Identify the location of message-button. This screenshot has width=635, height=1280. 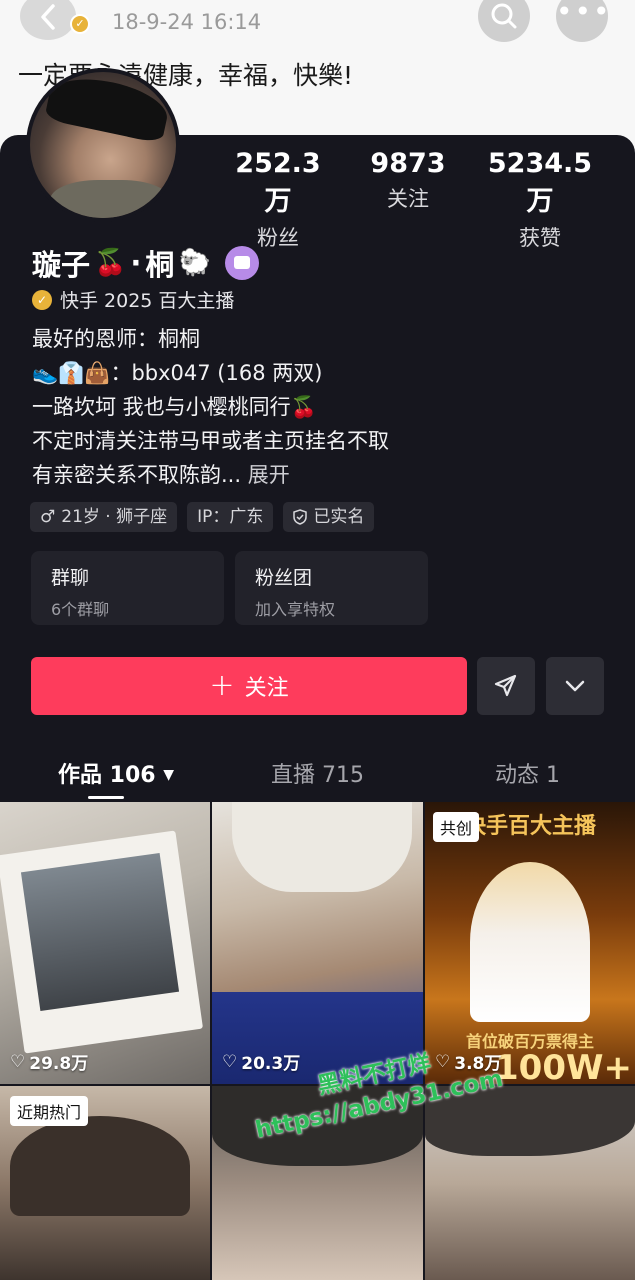
(506, 686).